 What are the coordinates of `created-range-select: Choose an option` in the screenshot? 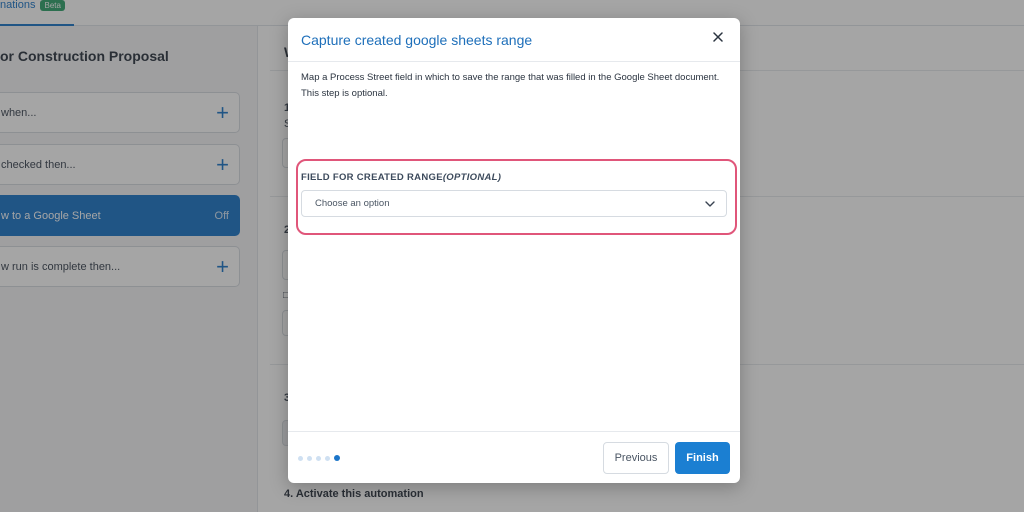 It's located at (514, 203).